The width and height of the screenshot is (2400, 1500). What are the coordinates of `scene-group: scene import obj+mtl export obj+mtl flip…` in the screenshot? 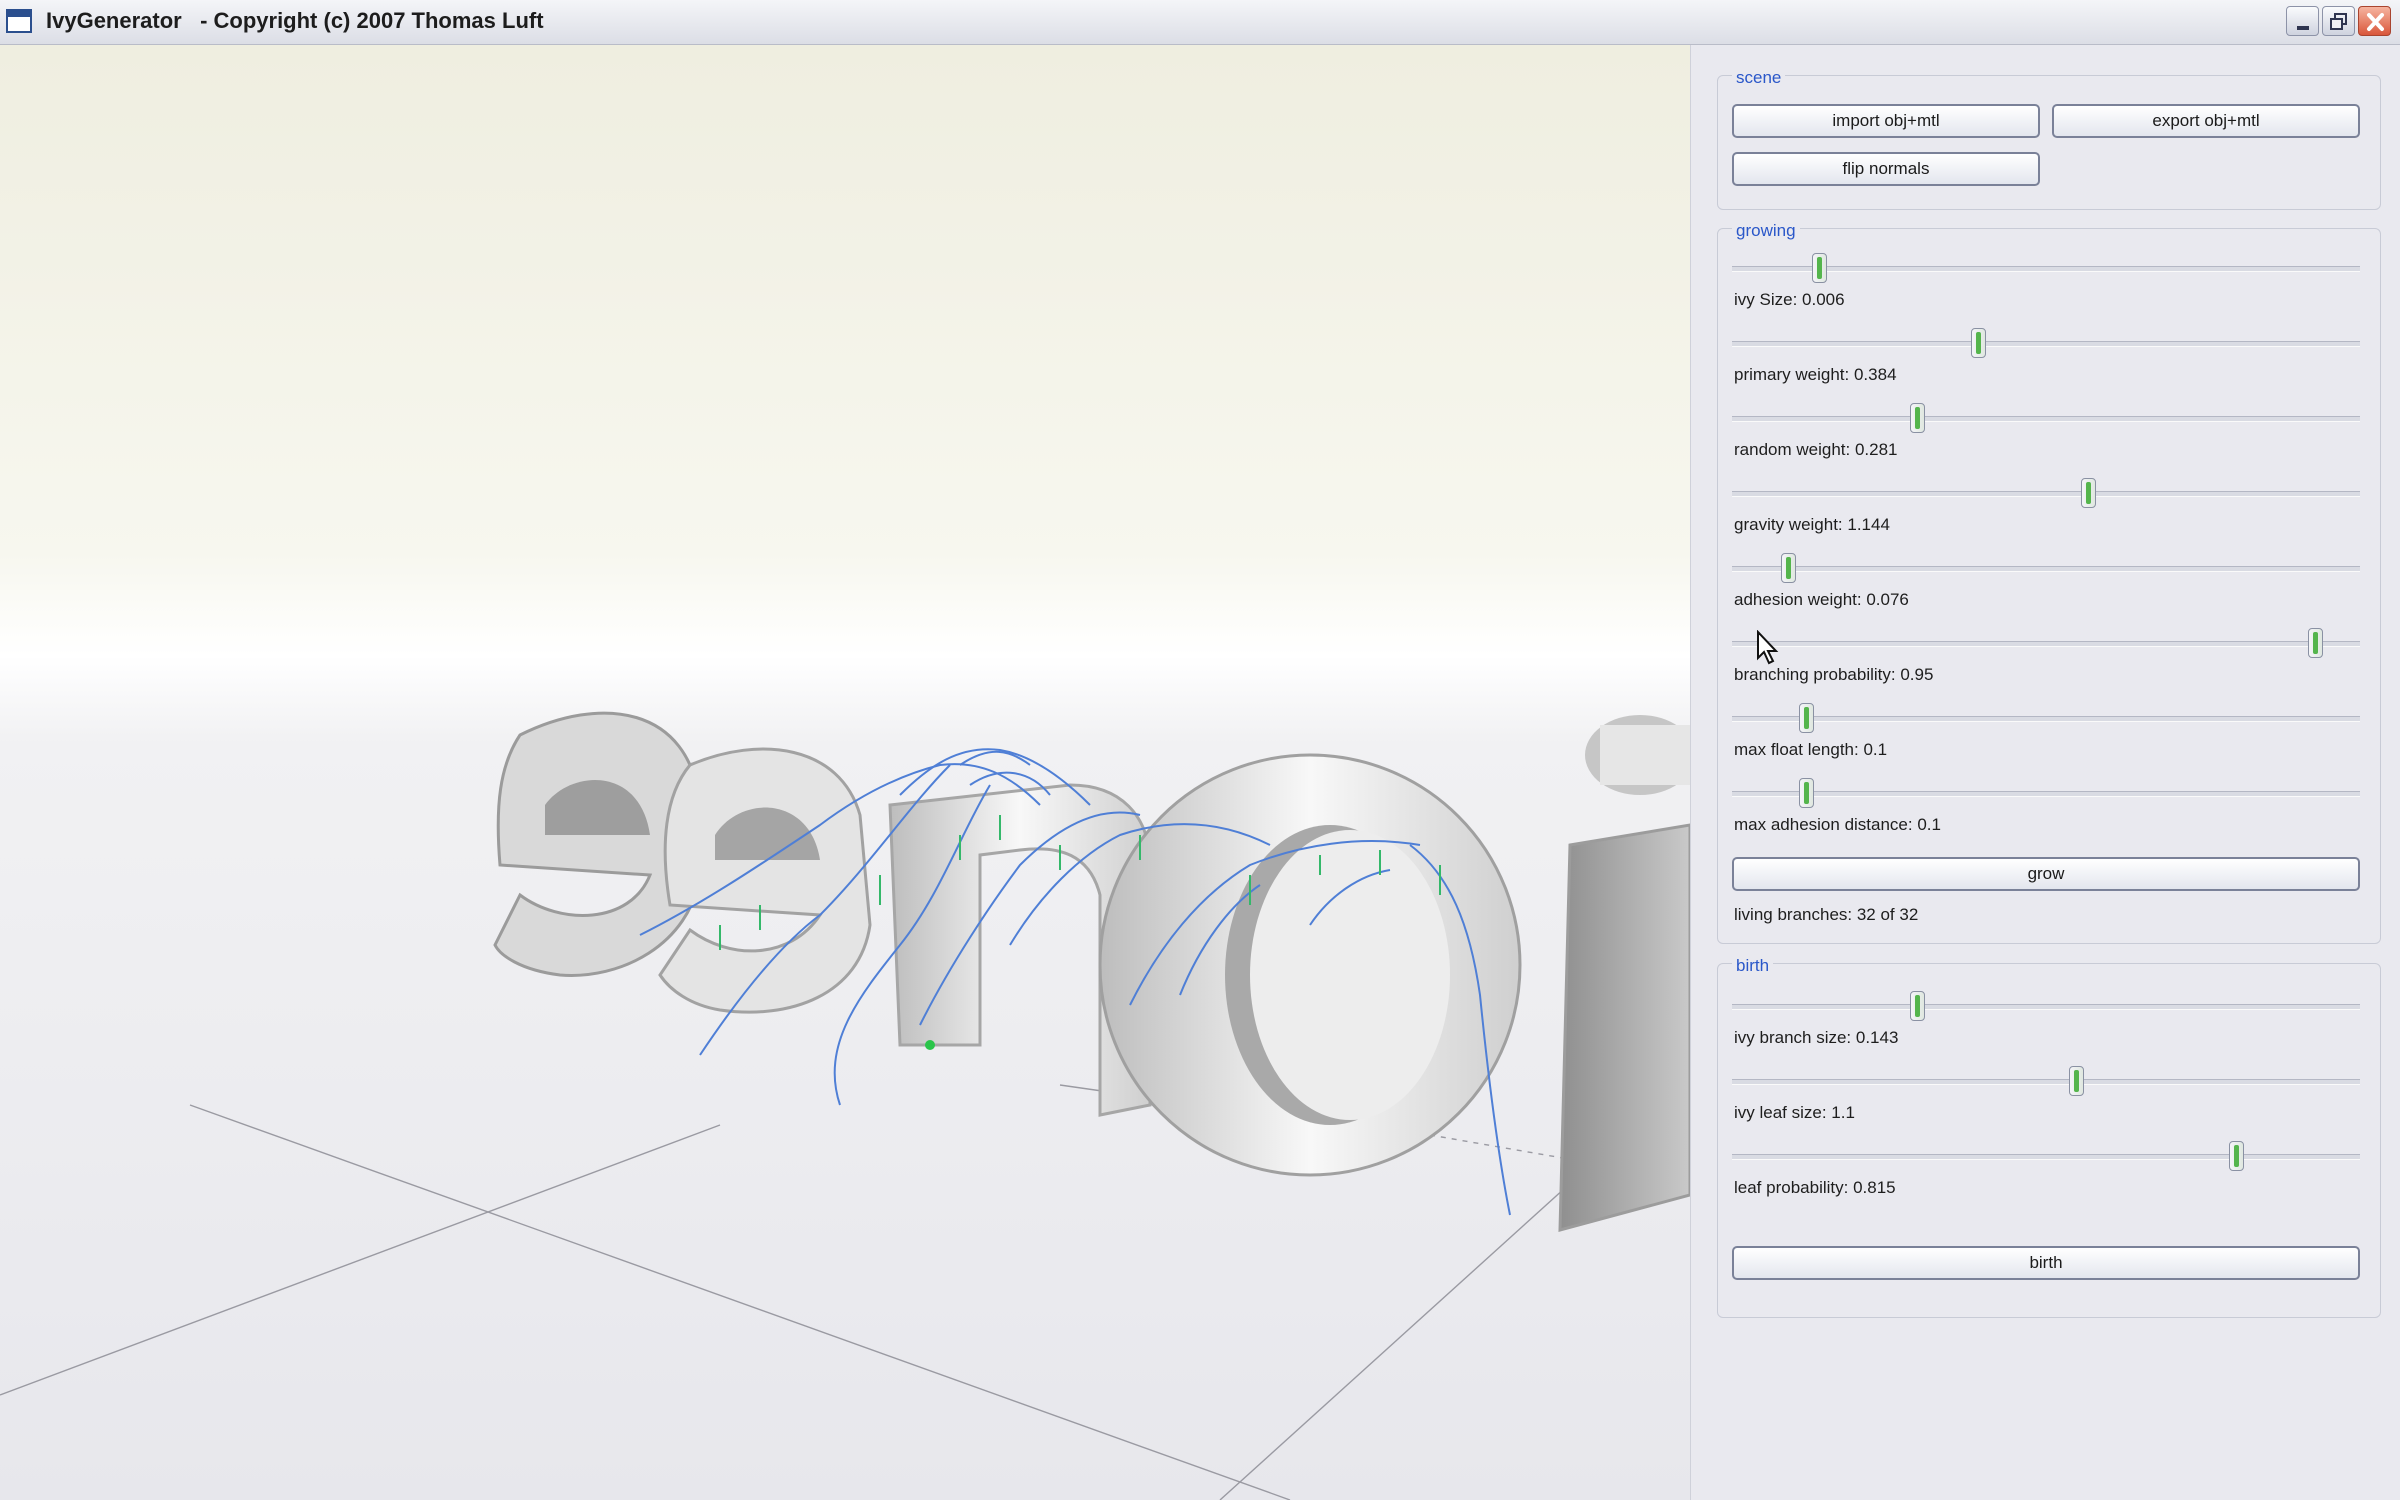 It's located at (2049, 139).